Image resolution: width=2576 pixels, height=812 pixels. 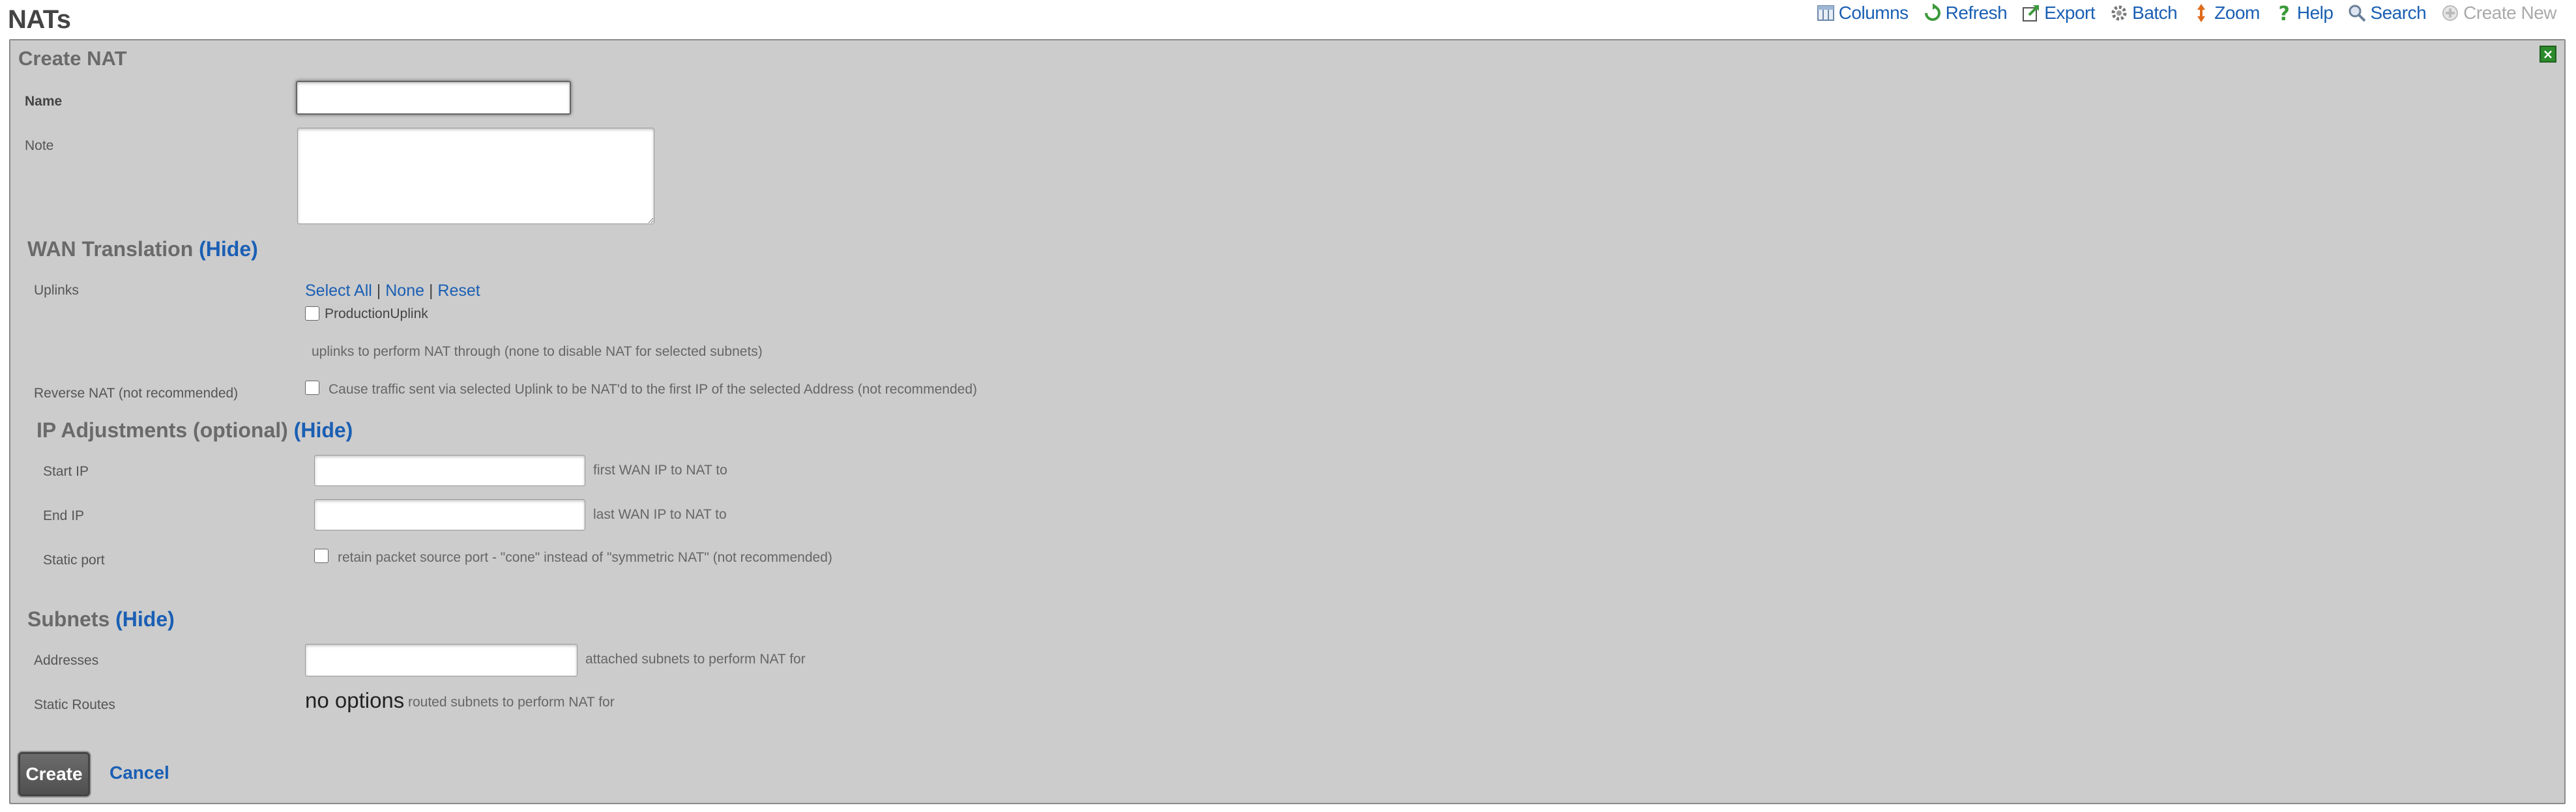 What do you see at coordinates (1873, 13) in the screenshot?
I see `columns-label: Columns` at bounding box center [1873, 13].